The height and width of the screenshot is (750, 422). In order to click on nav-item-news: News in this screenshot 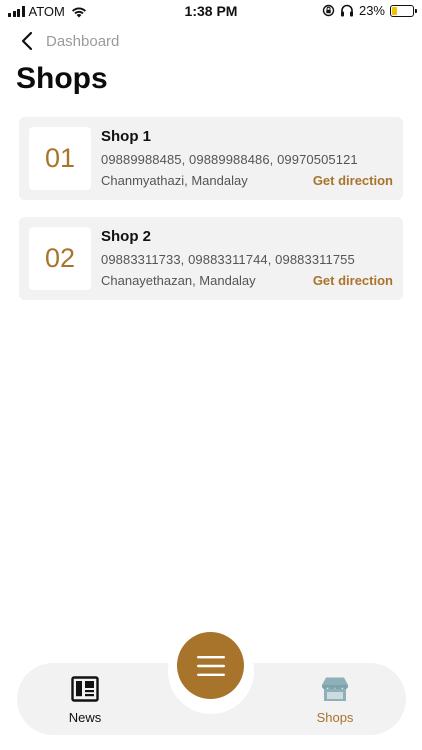, I will do `click(85, 700)`.